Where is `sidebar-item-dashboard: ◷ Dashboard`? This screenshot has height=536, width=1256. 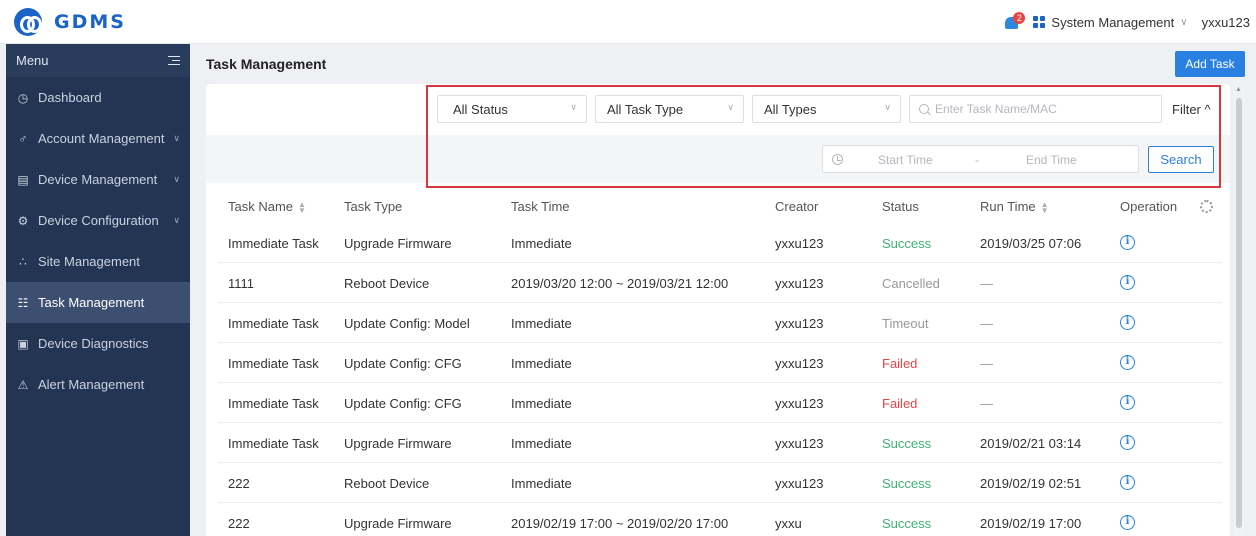 sidebar-item-dashboard: ◷ Dashboard is located at coordinates (98, 97).